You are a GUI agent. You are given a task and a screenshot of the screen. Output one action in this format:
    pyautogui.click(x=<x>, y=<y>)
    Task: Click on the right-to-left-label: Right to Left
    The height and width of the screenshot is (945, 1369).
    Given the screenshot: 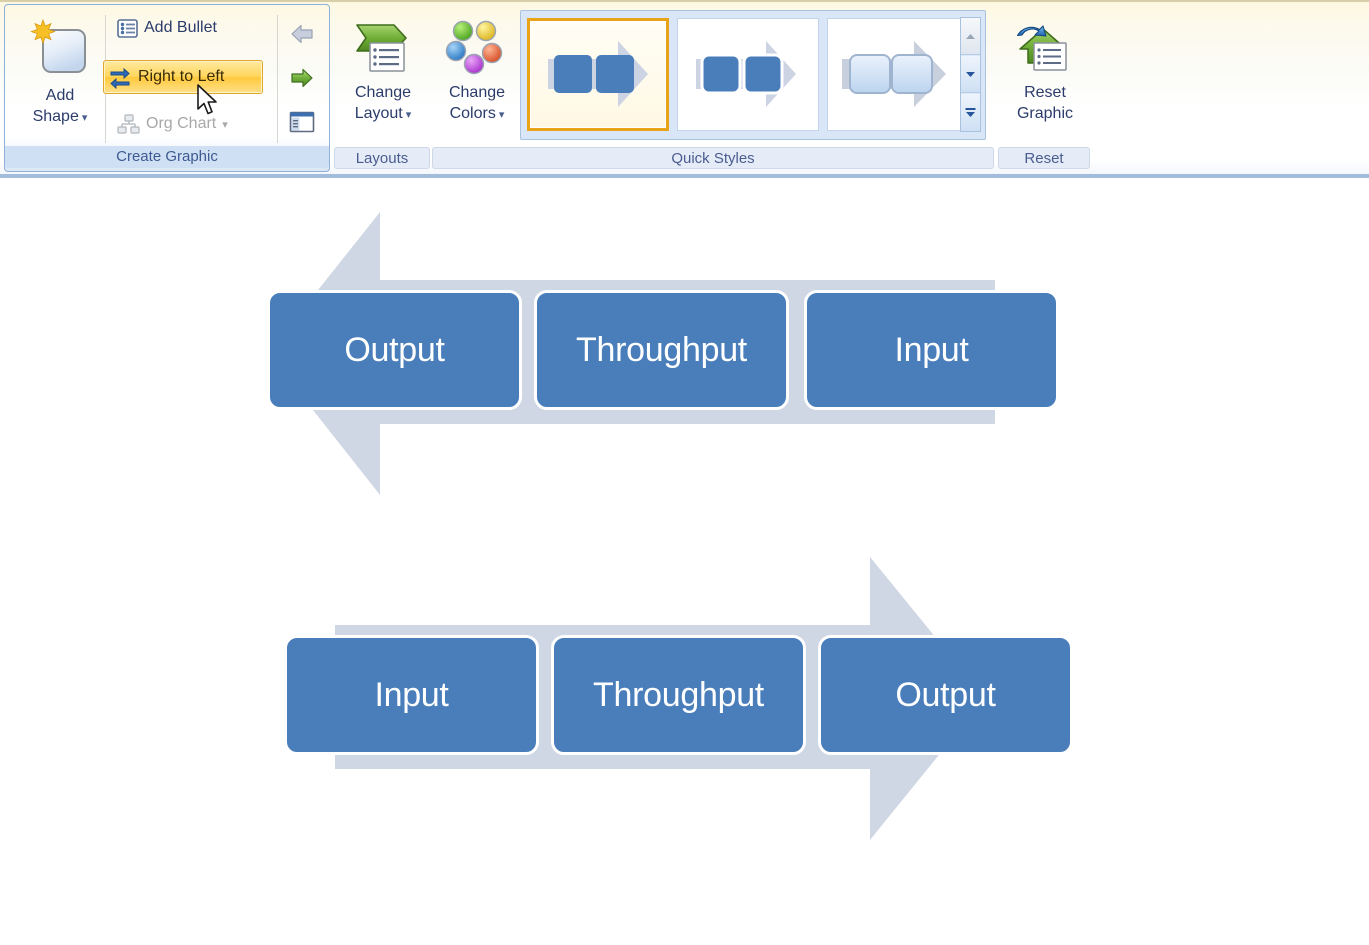 What is the action you would take?
    pyautogui.click(x=181, y=76)
    